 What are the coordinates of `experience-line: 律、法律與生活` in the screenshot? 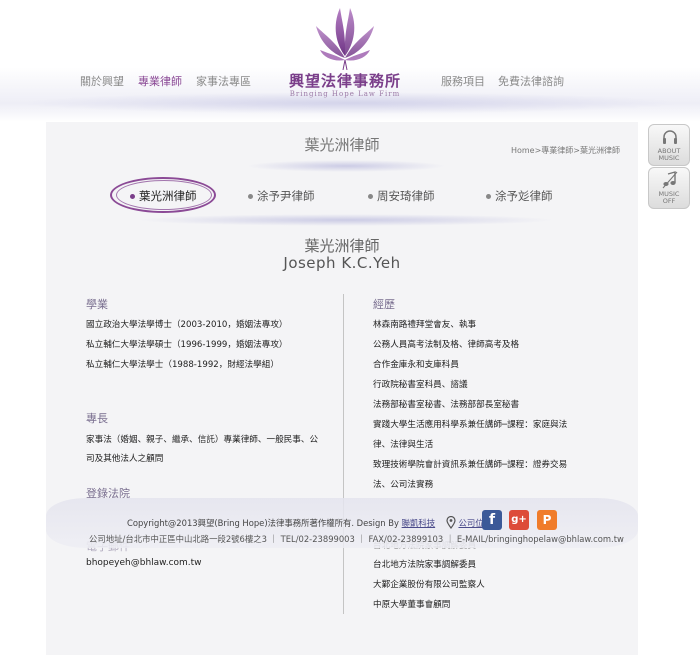 It's located at (403, 445).